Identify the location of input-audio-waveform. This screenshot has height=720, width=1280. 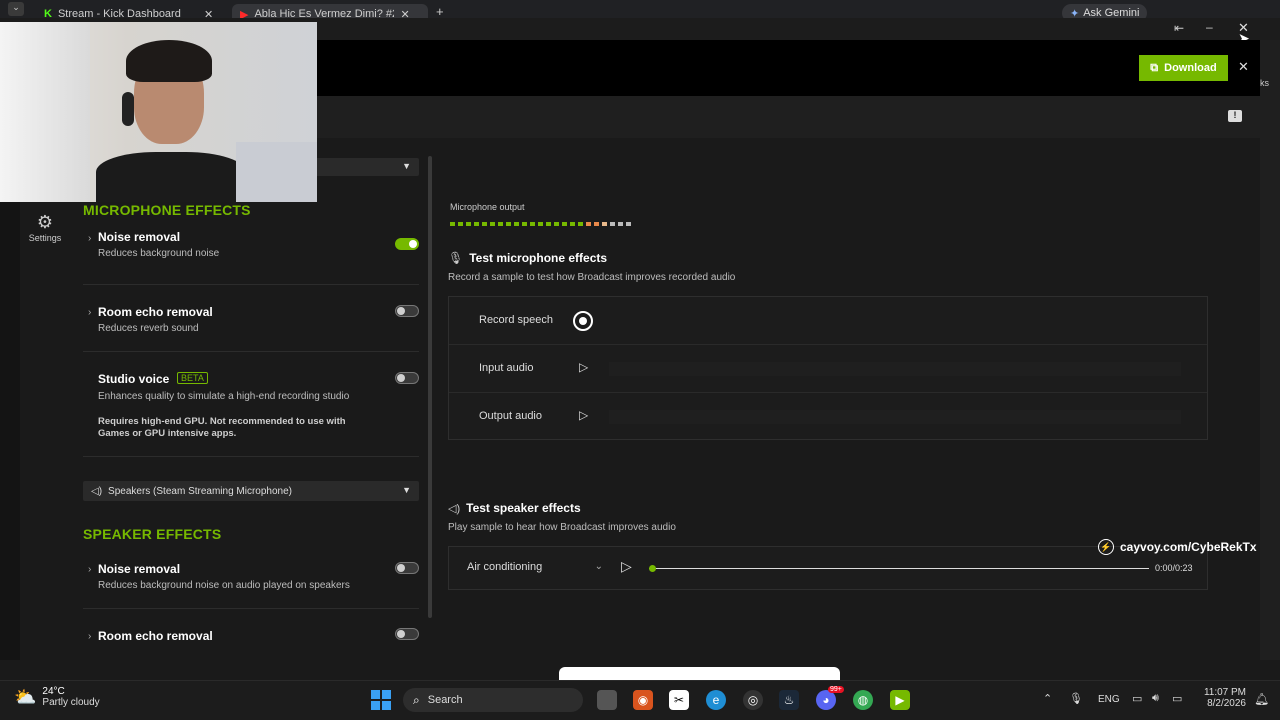
(895, 369).